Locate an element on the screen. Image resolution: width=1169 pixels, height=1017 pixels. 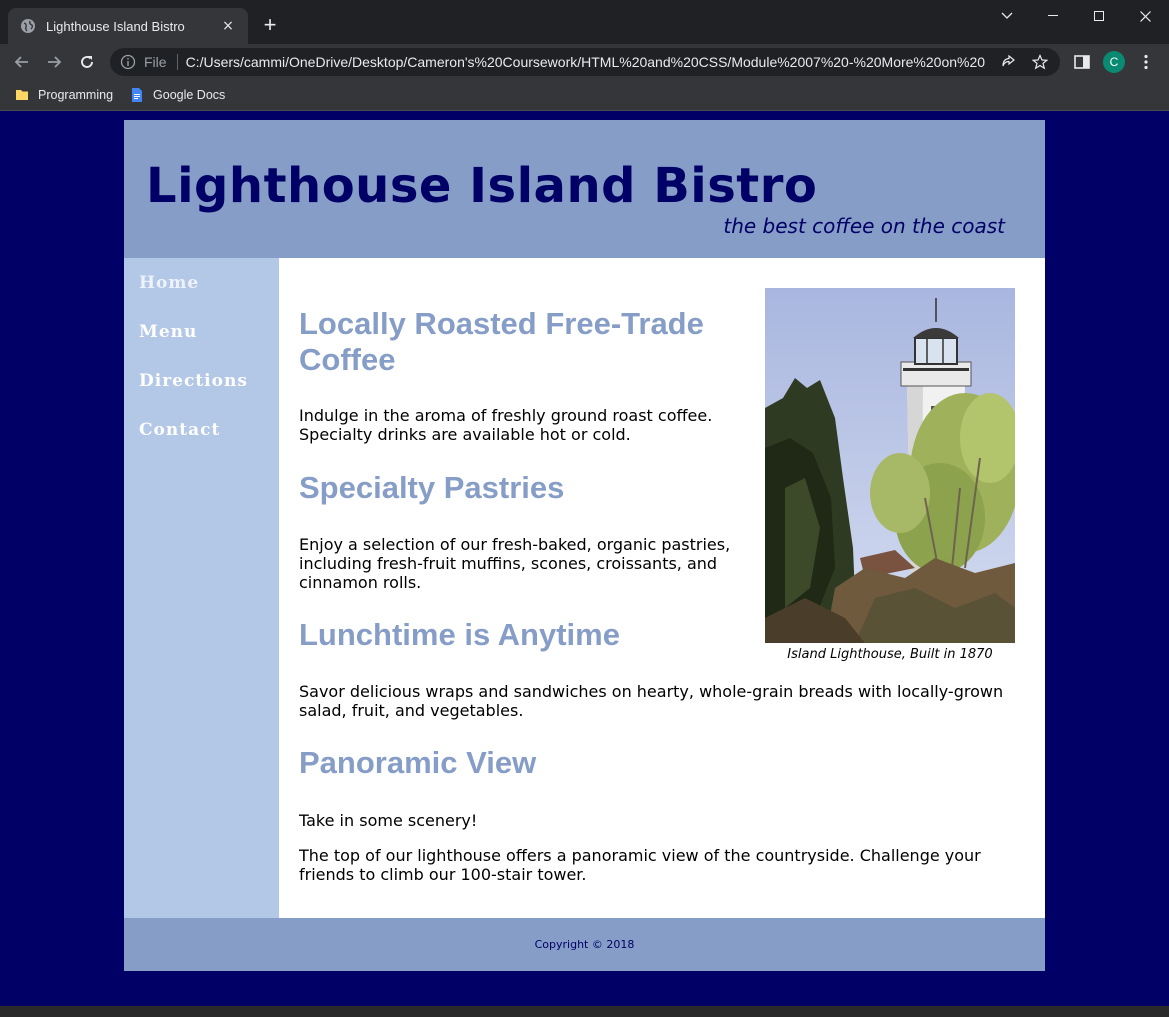
new-tab-button: + is located at coordinates (270, 26).